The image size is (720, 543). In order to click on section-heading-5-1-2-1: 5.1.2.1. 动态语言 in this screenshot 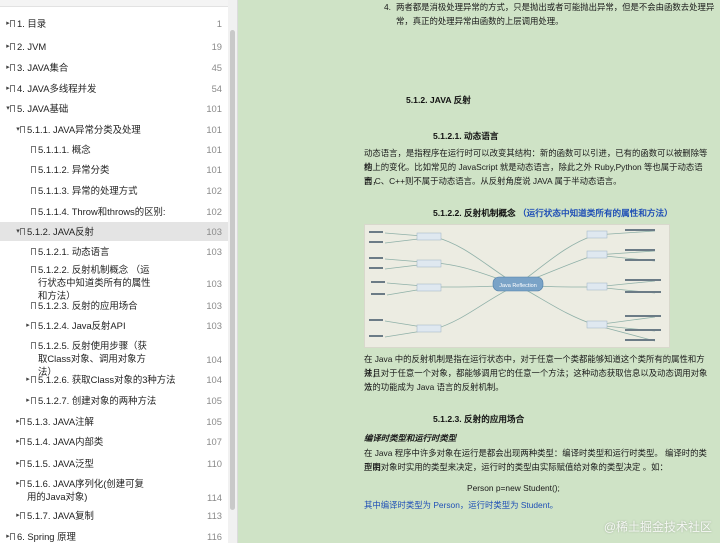, I will do `click(466, 136)`.